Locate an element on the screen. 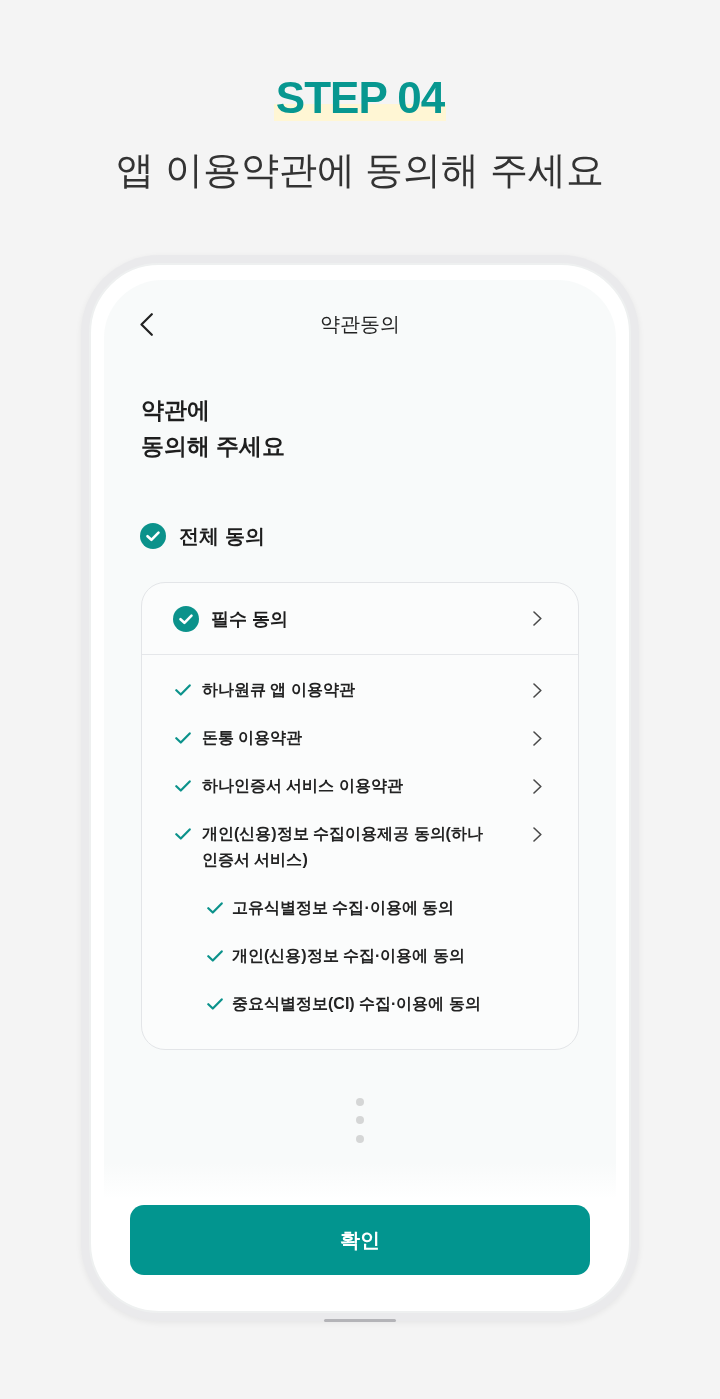  required-agreement-label: 필수 동의 is located at coordinates (249, 618).